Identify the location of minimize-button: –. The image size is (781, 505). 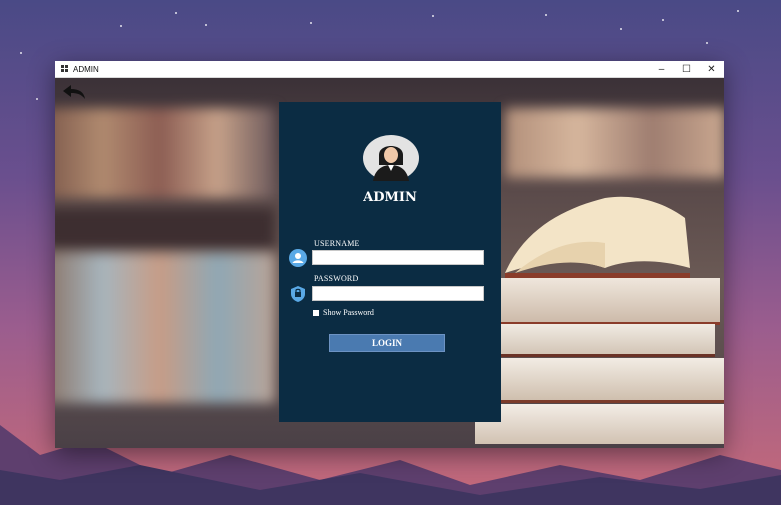
(661, 69).